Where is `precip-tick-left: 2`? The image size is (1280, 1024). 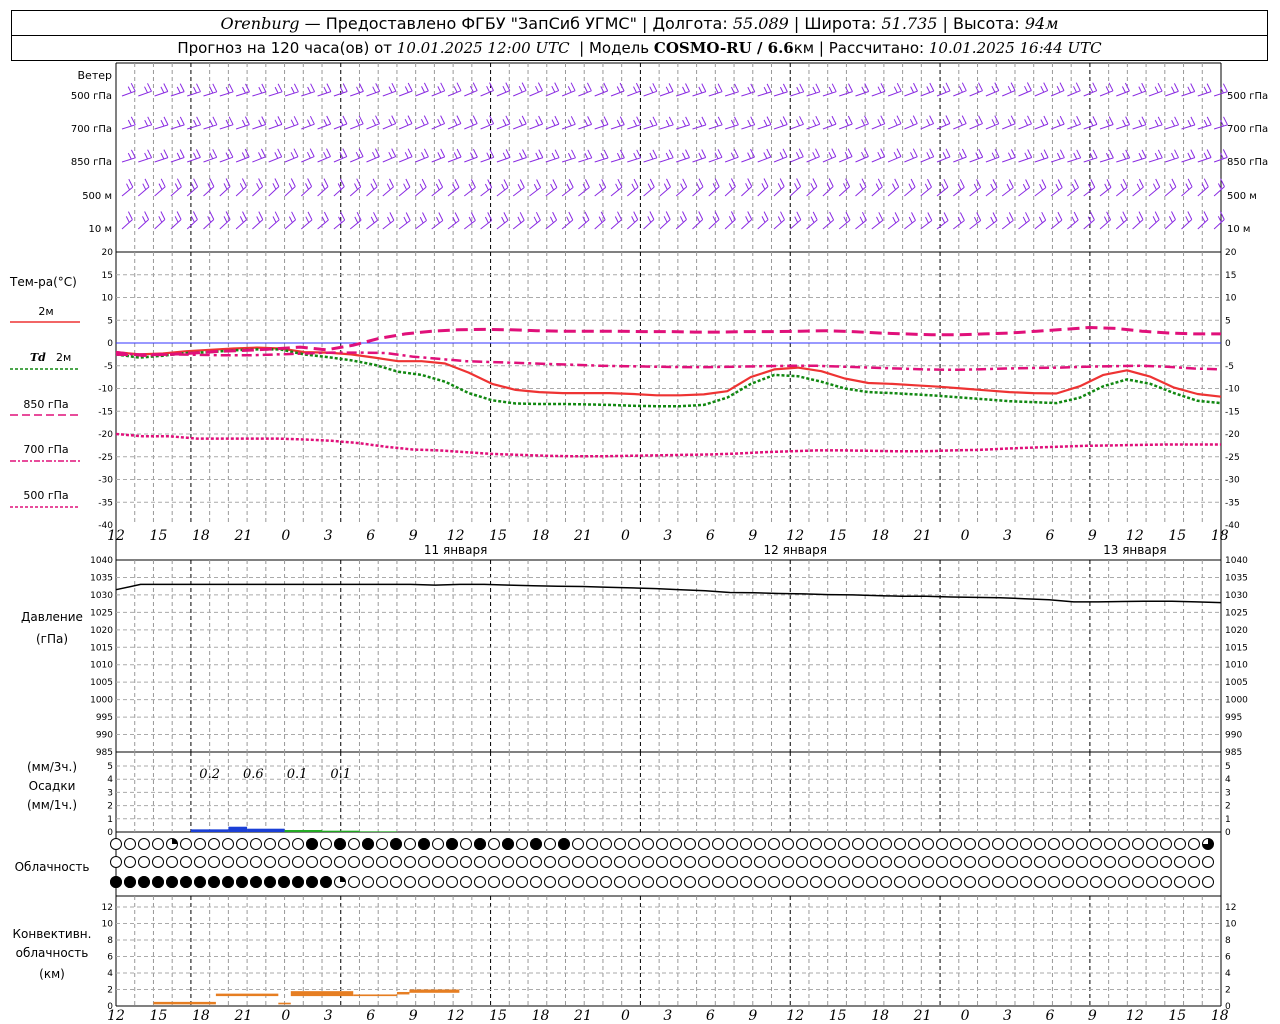 precip-tick-left: 2 is located at coordinates (110, 807).